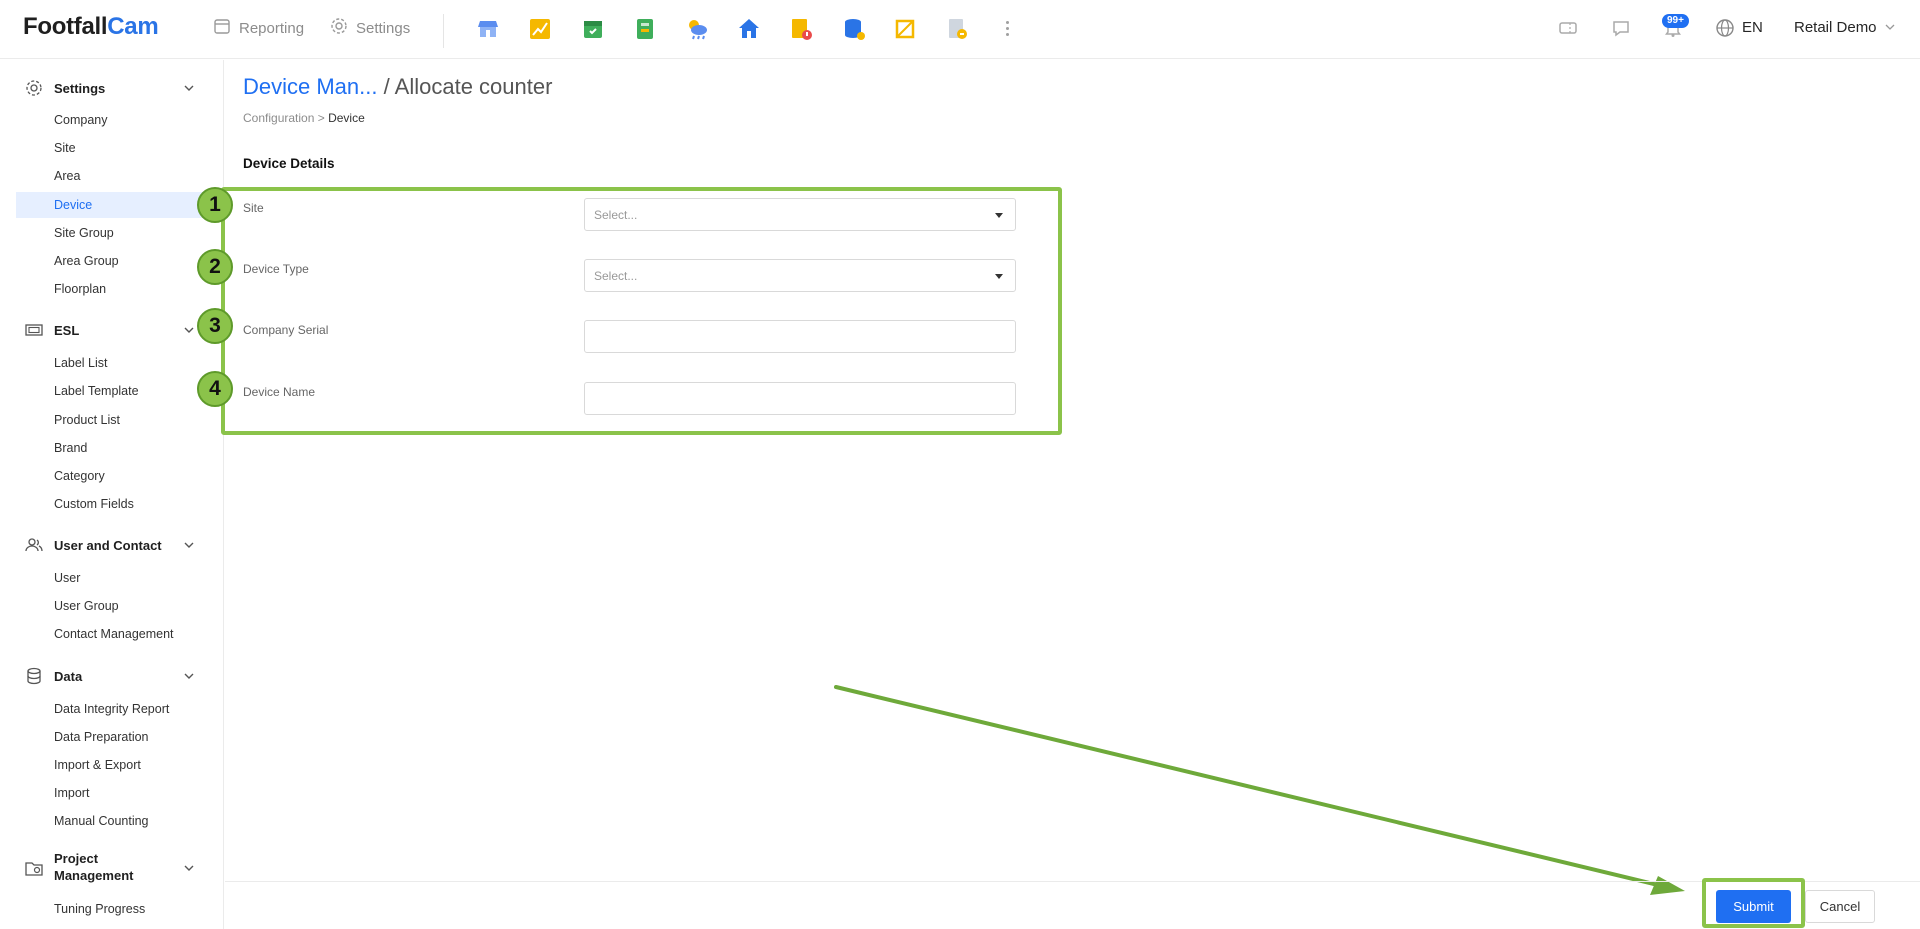 This screenshot has width=1920, height=929. Describe the element at coordinates (1753, 906) in the screenshot. I see `submit-button: Submit` at that location.